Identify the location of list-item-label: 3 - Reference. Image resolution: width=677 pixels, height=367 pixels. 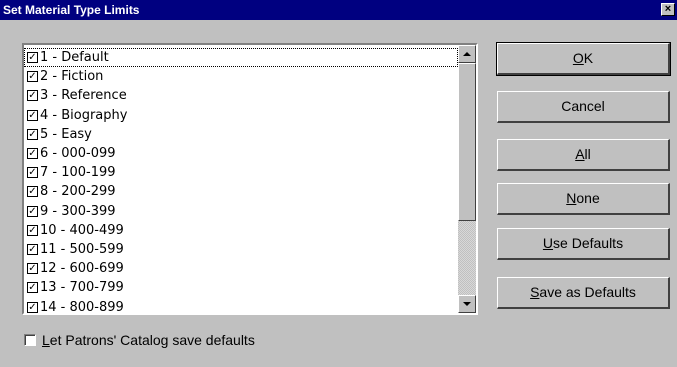
(83, 96).